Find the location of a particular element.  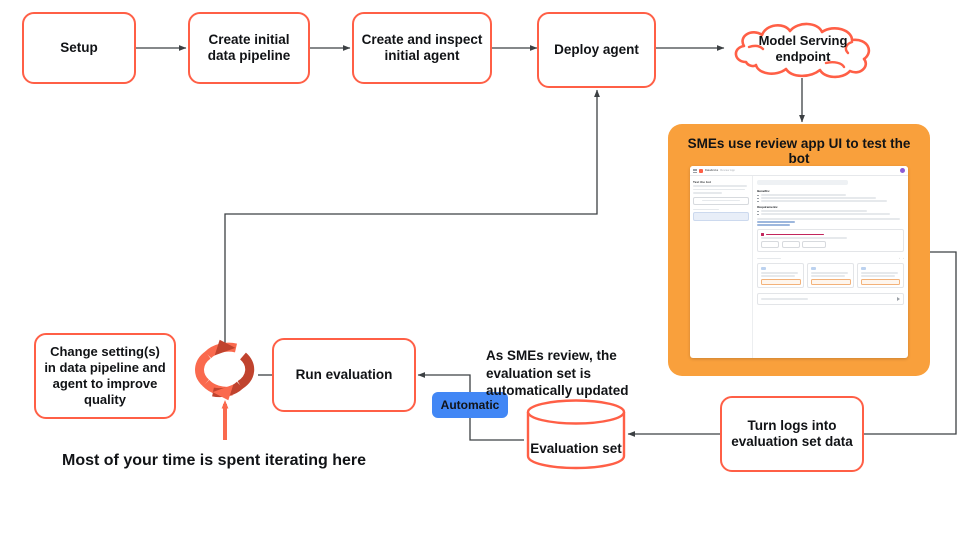

feedback-no-button is located at coordinates (790, 245).